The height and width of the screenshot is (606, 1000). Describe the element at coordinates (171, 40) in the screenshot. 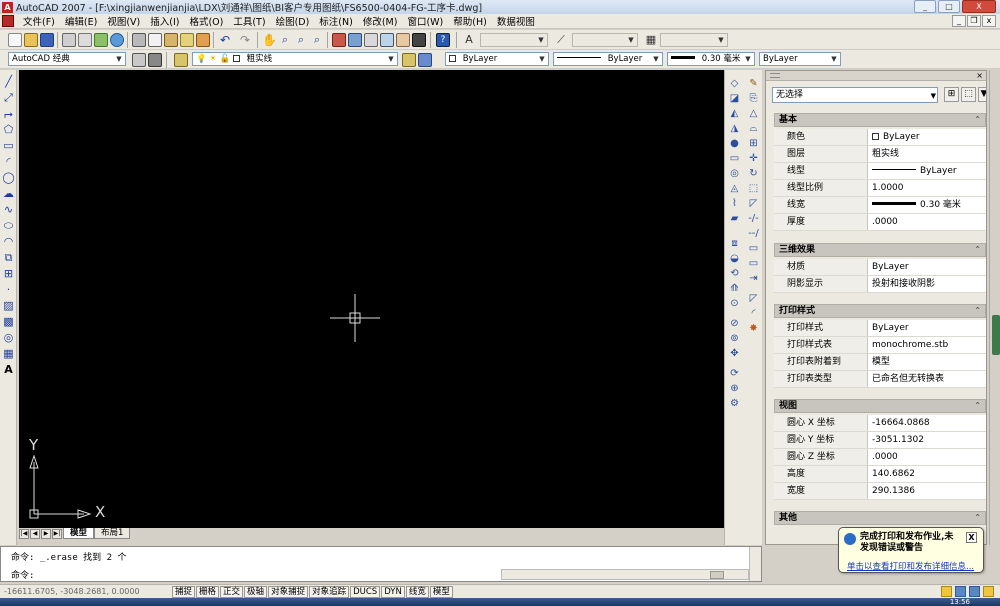

I see `paste-icon` at that location.